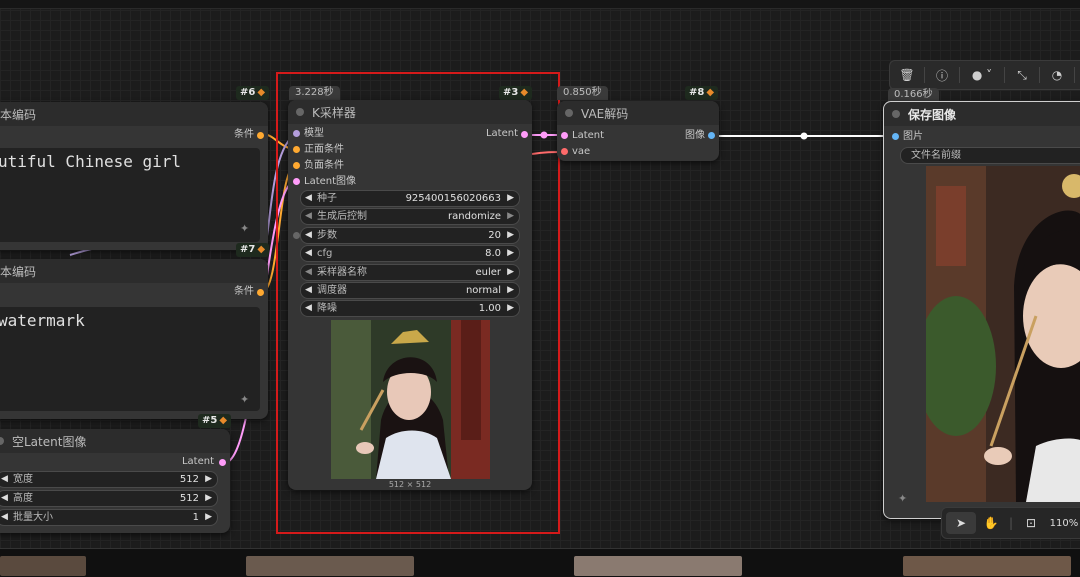  What do you see at coordinates (581, 151) in the screenshot?
I see `input-vae-label: vae` at bounding box center [581, 151].